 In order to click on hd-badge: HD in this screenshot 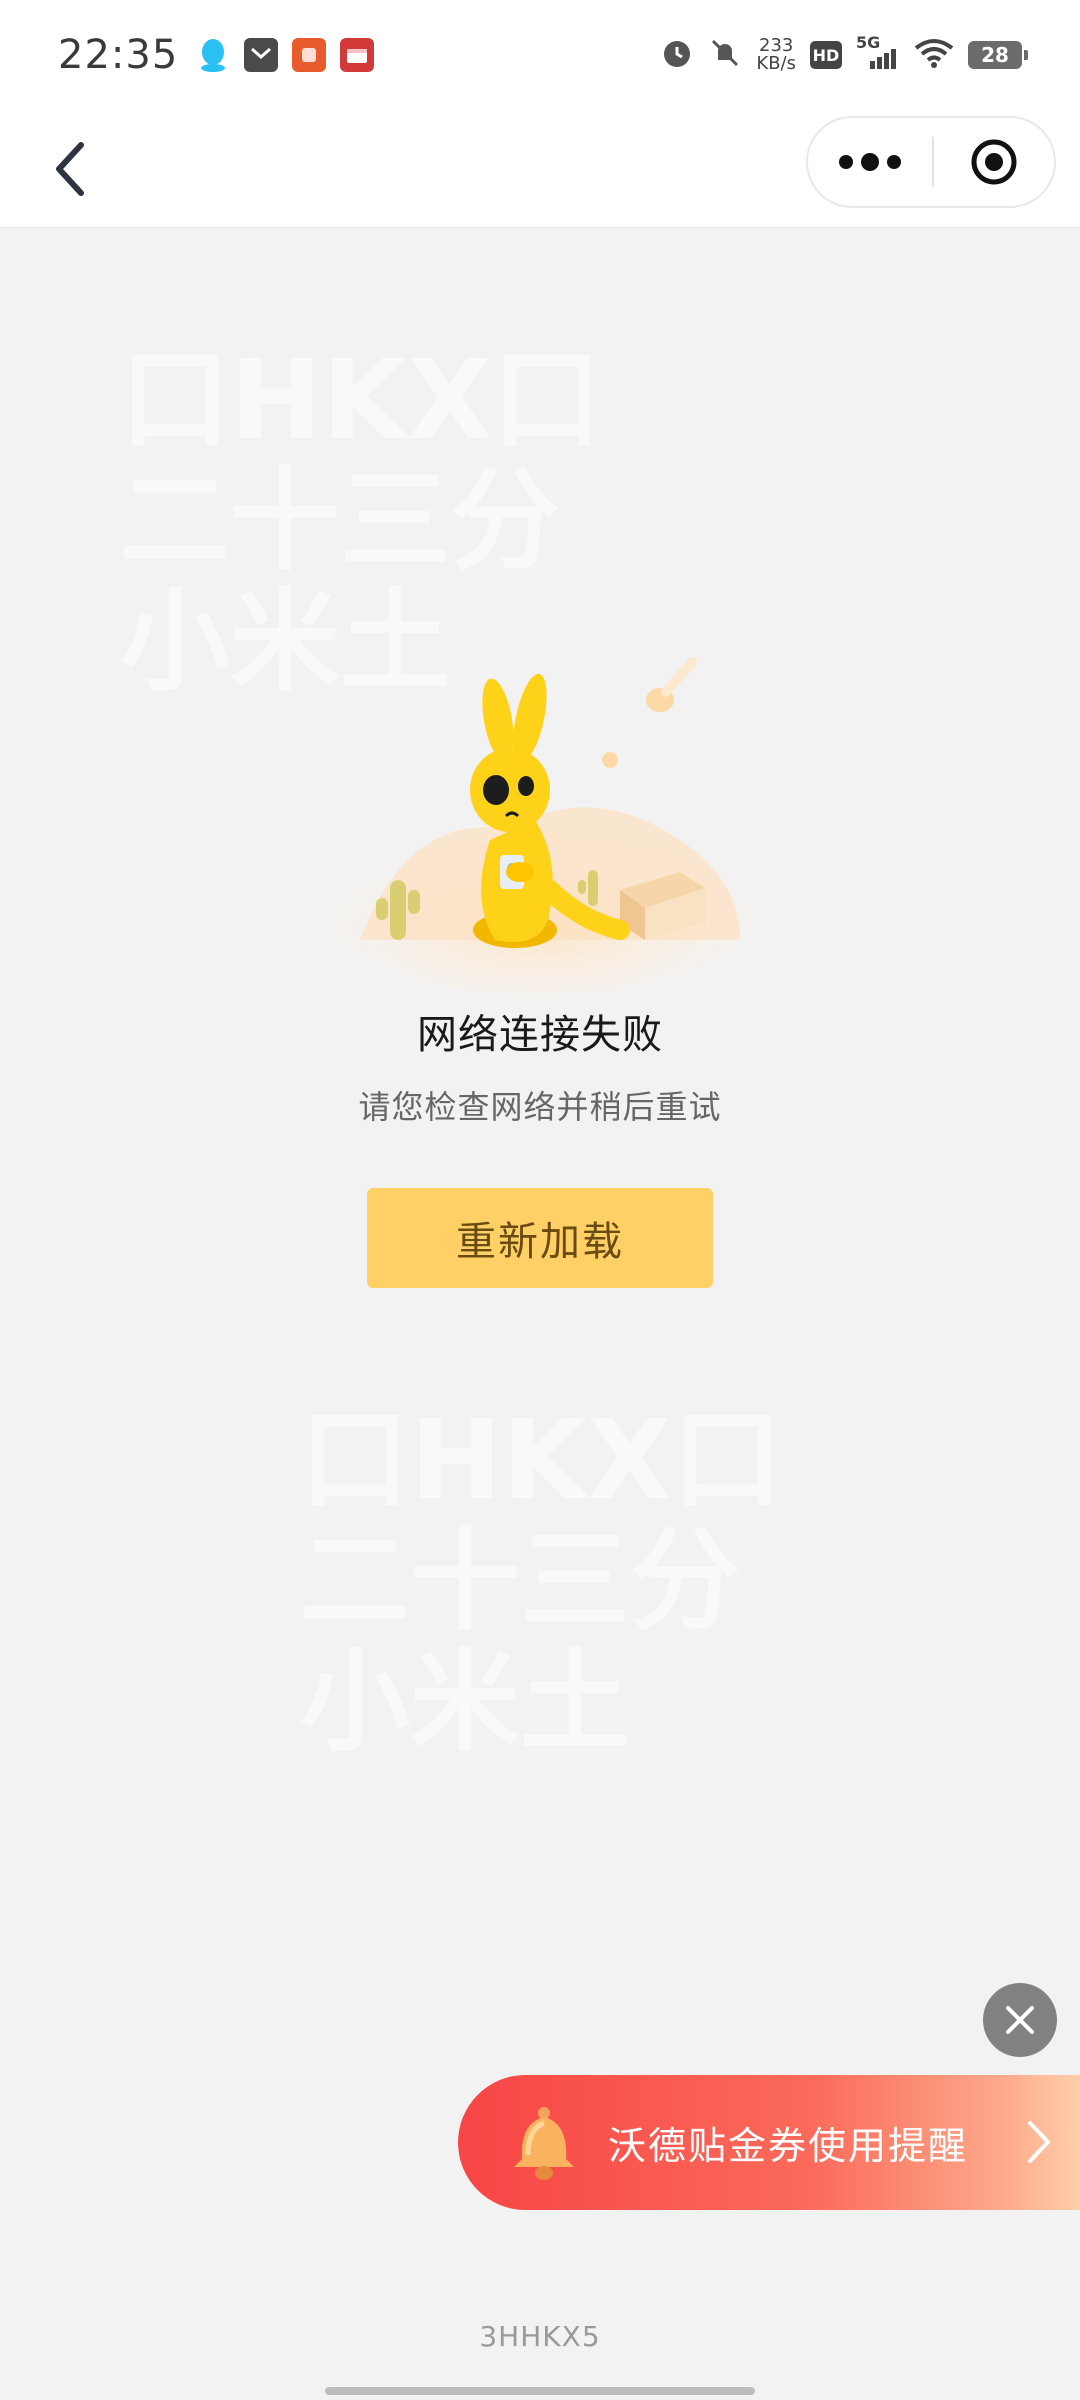, I will do `click(826, 55)`.